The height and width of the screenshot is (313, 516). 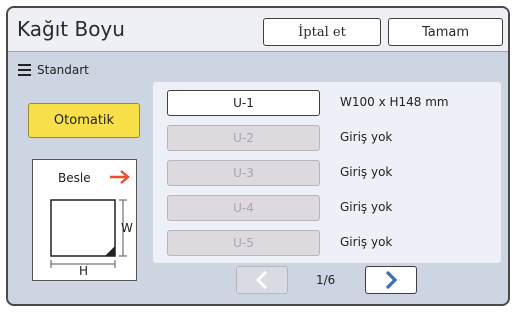 What do you see at coordinates (243, 138) in the screenshot?
I see `slot-u2-button: U-2` at bounding box center [243, 138].